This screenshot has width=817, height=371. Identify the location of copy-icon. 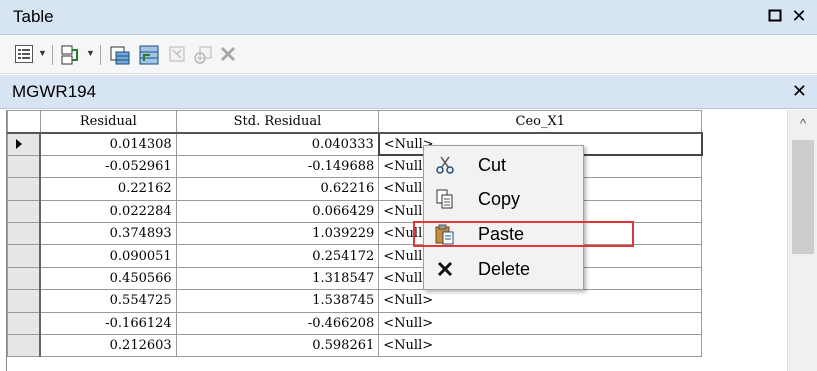
(445, 199).